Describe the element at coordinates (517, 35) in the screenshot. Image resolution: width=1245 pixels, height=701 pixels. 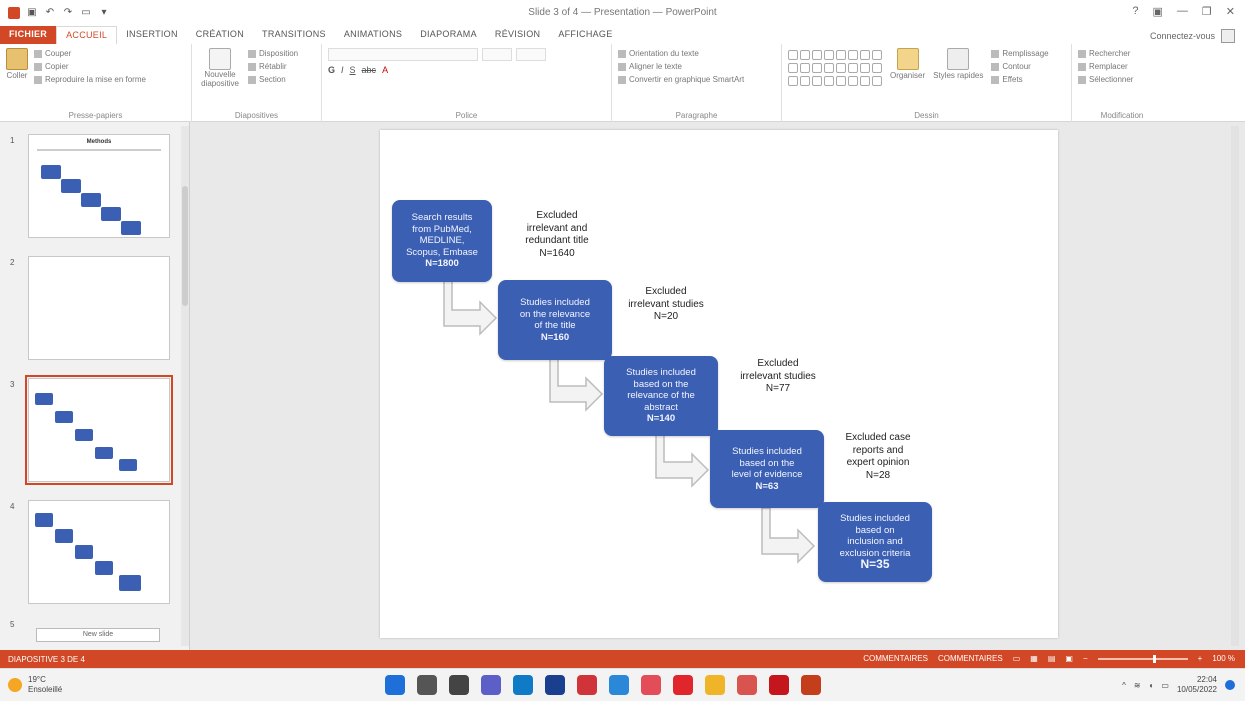
I see `tab-review: RÉVISION` at that location.